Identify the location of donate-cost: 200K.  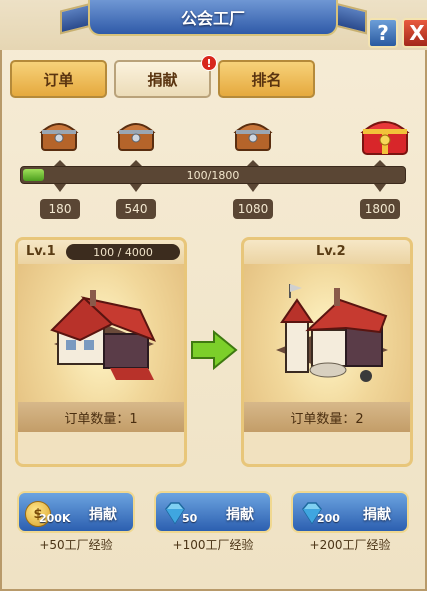
(55, 518).